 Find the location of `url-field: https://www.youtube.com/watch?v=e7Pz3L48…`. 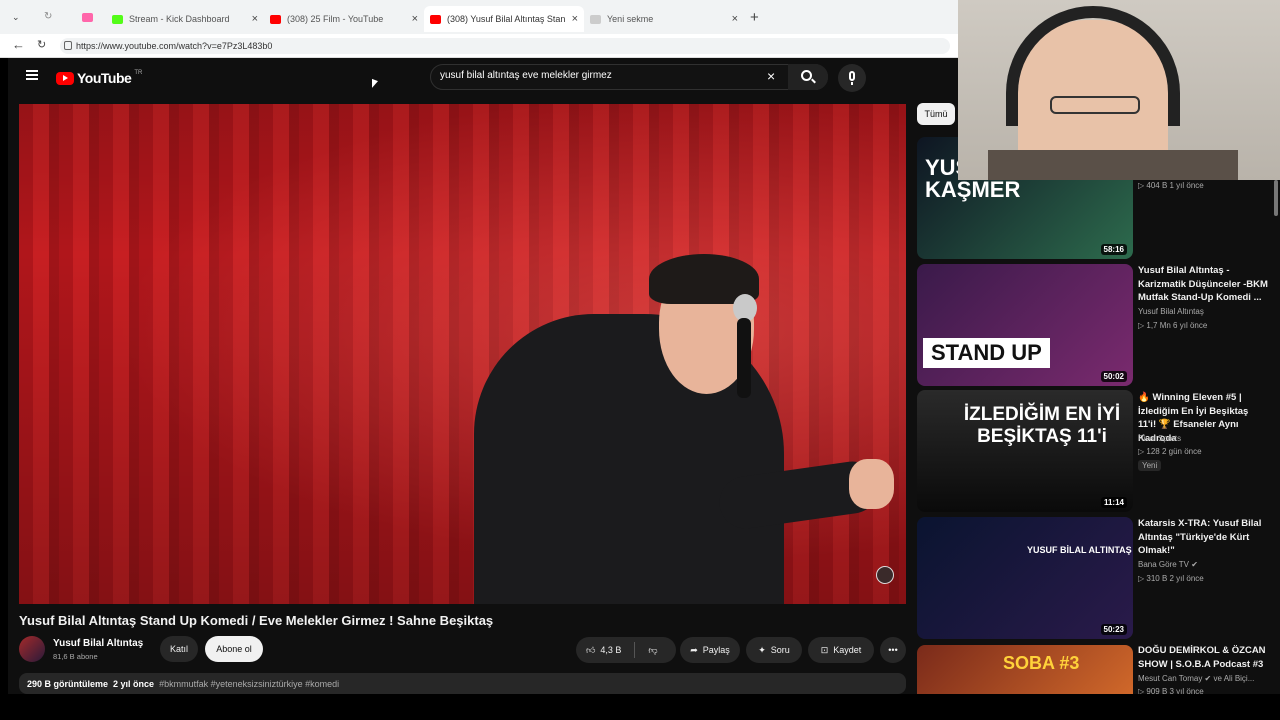

url-field: https://www.youtube.com/watch?v=e7Pz3L48… is located at coordinates (505, 46).